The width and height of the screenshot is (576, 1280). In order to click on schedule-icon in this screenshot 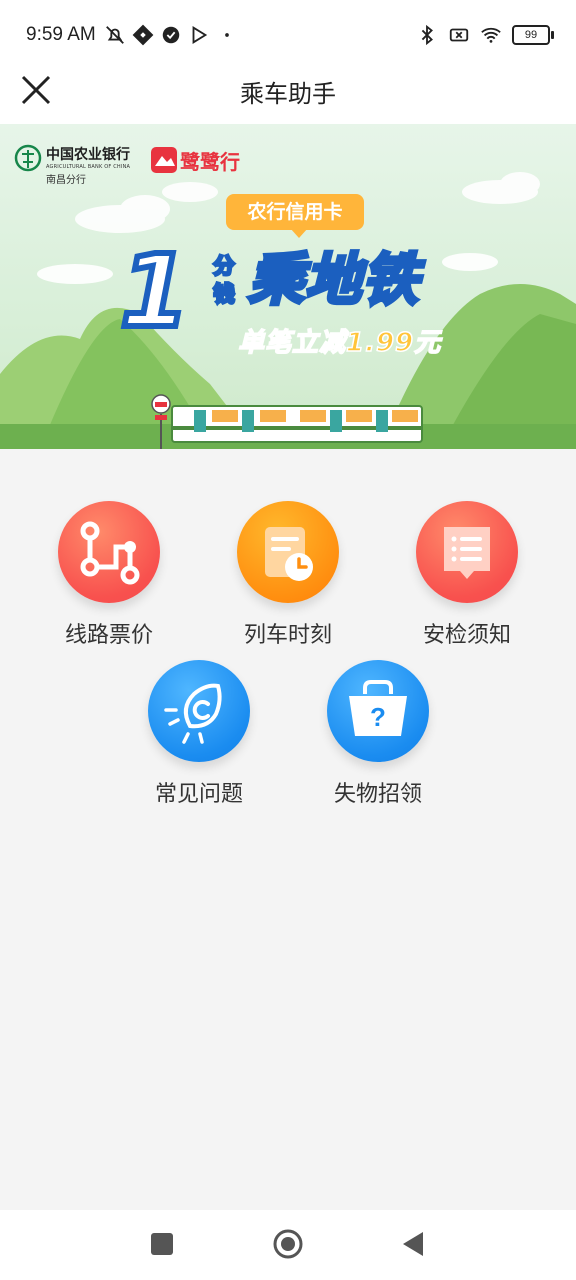, I will do `click(288, 552)`.